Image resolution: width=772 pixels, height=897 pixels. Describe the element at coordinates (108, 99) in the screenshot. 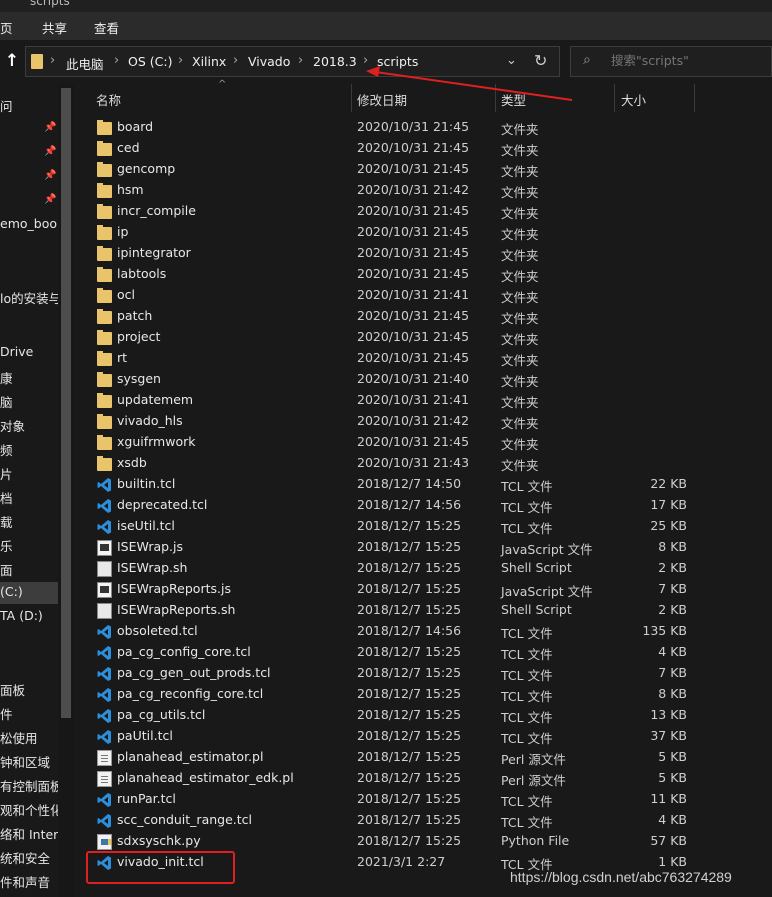

I see `column-header-name: 名称` at that location.